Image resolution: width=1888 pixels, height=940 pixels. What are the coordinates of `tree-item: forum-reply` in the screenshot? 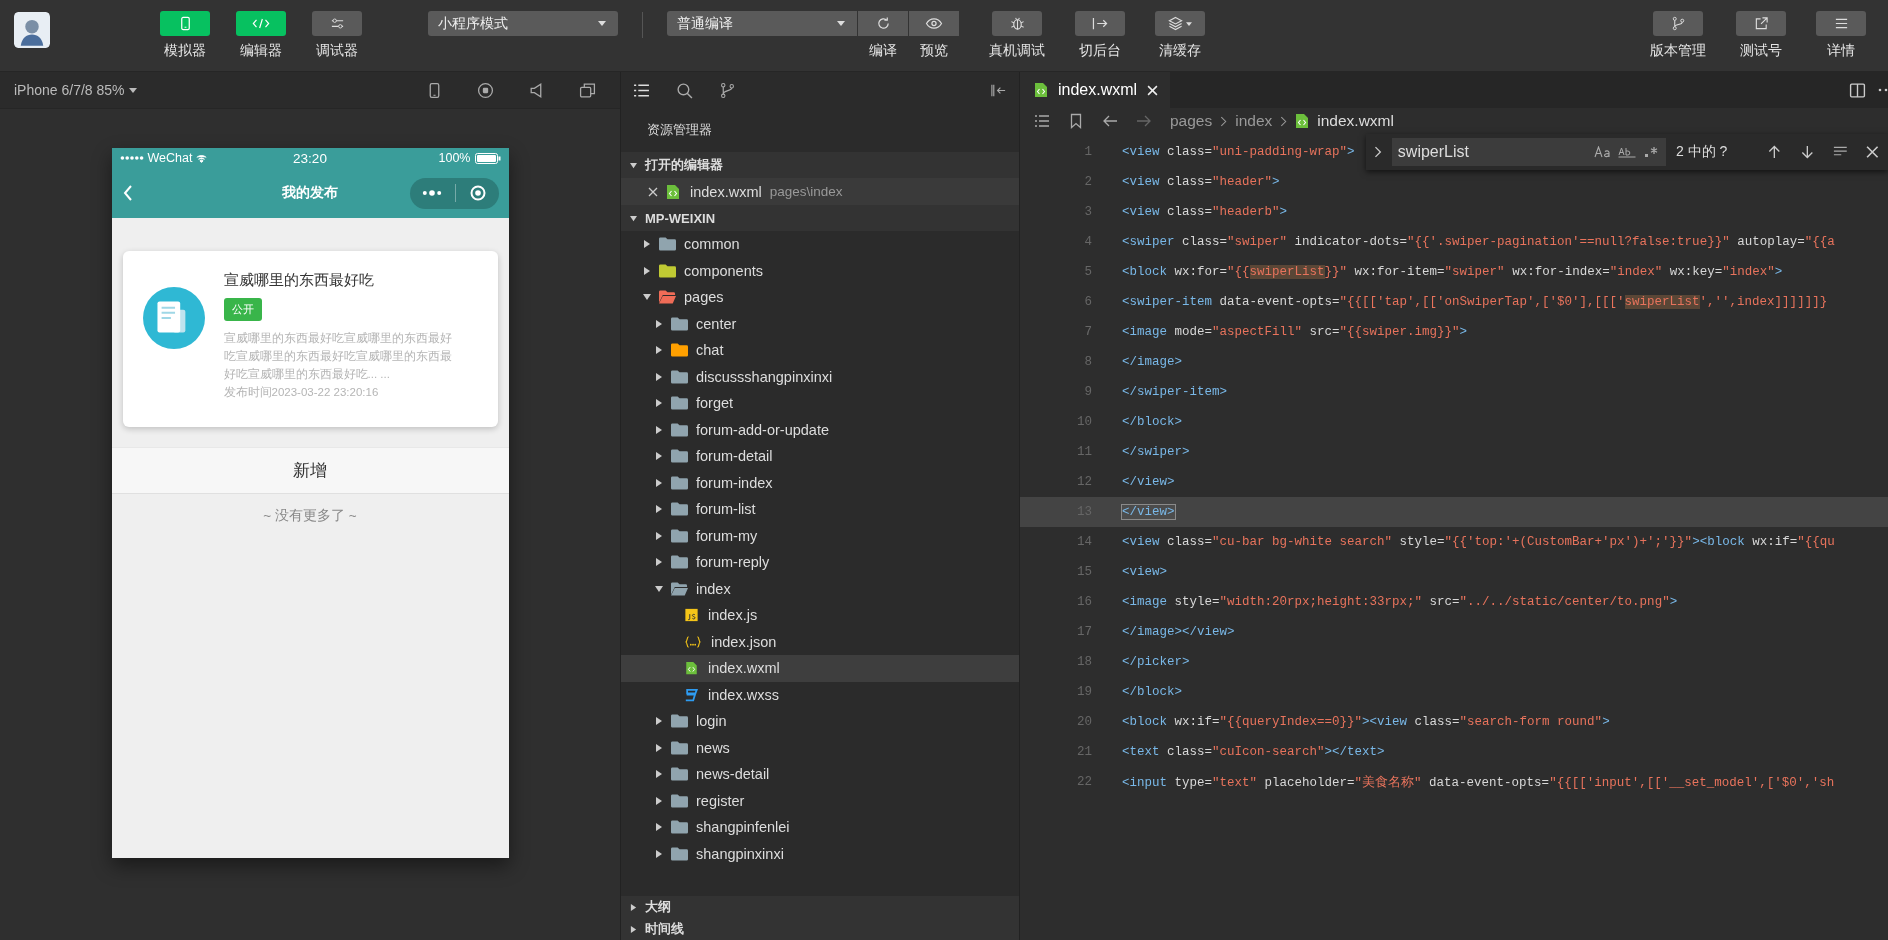 It's located at (820, 562).